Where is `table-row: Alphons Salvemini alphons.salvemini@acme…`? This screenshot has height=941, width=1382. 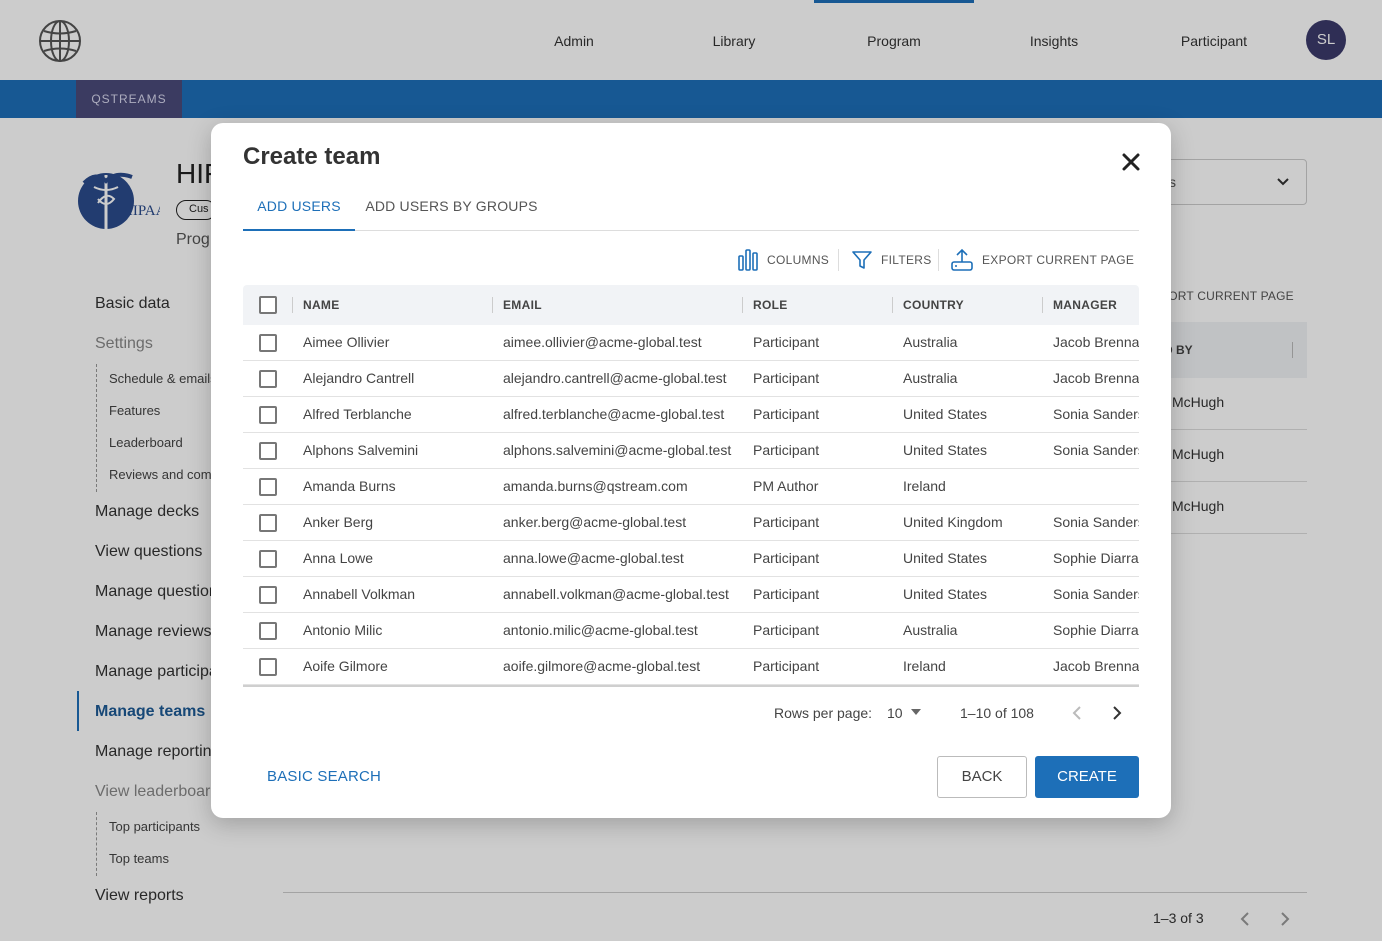 table-row: Alphons Salvemini alphons.salvemini@acme… is located at coordinates (691, 451).